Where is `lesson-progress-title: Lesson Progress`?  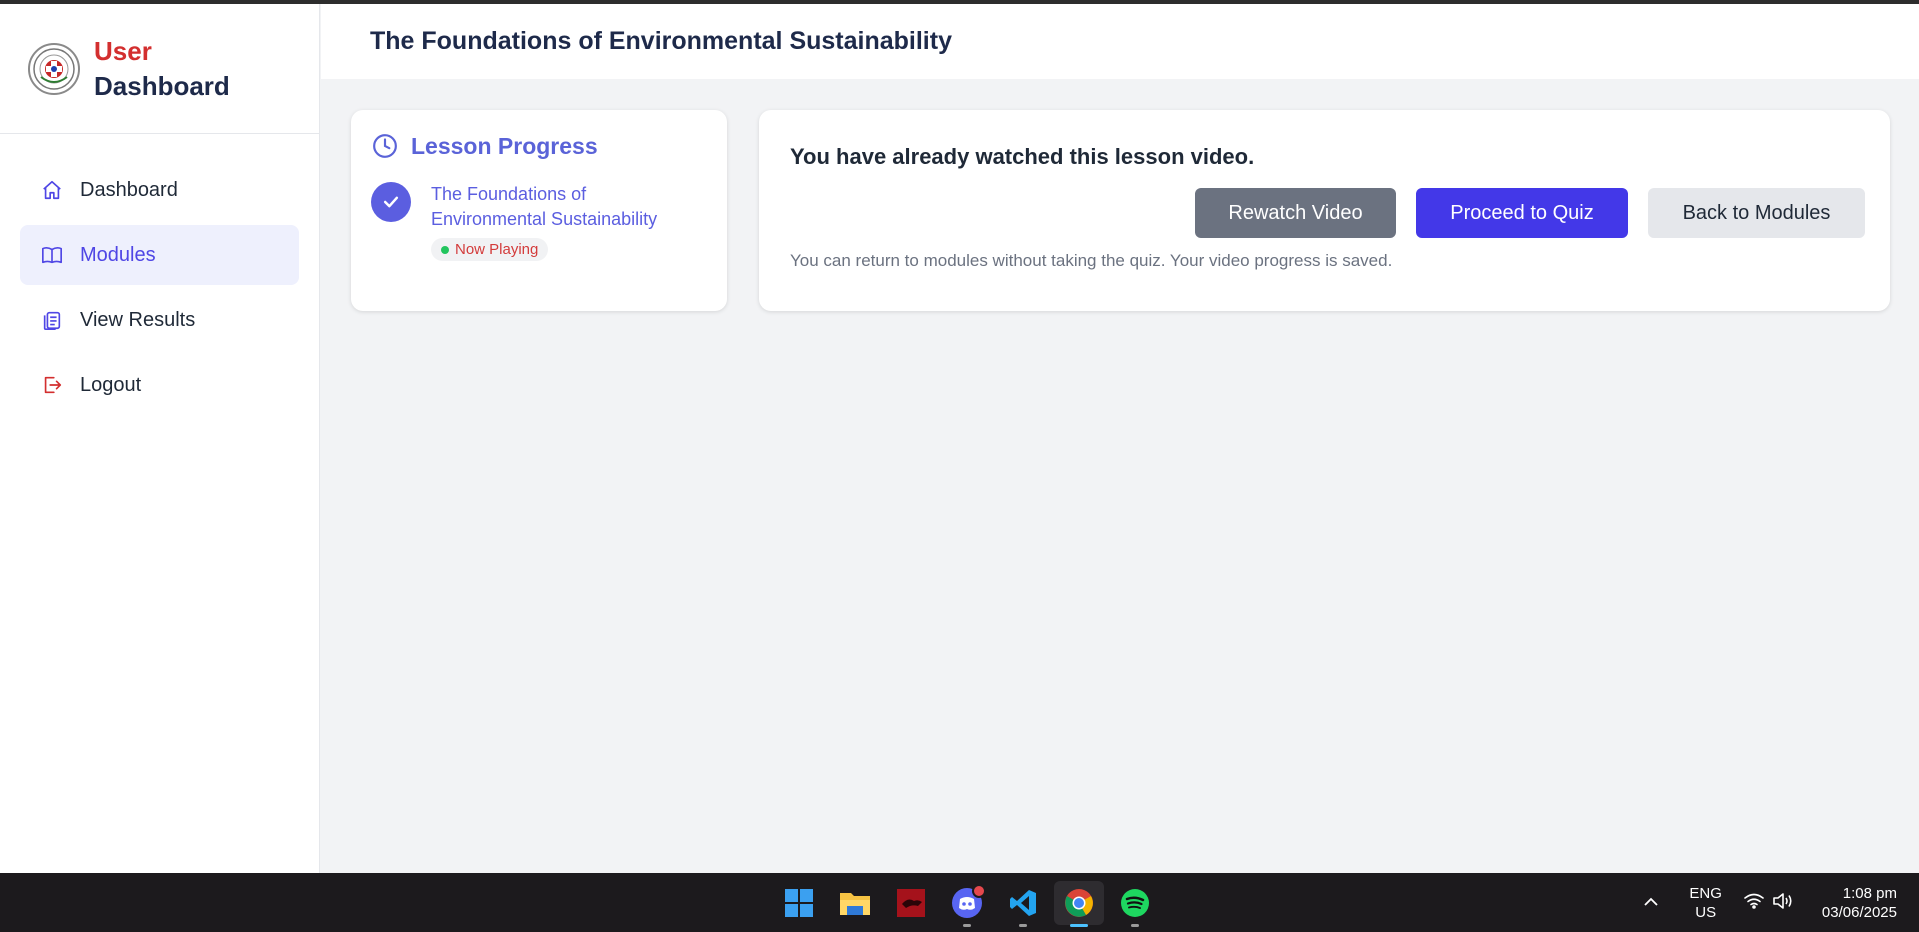 lesson-progress-title: Lesson Progress is located at coordinates (504, 145).